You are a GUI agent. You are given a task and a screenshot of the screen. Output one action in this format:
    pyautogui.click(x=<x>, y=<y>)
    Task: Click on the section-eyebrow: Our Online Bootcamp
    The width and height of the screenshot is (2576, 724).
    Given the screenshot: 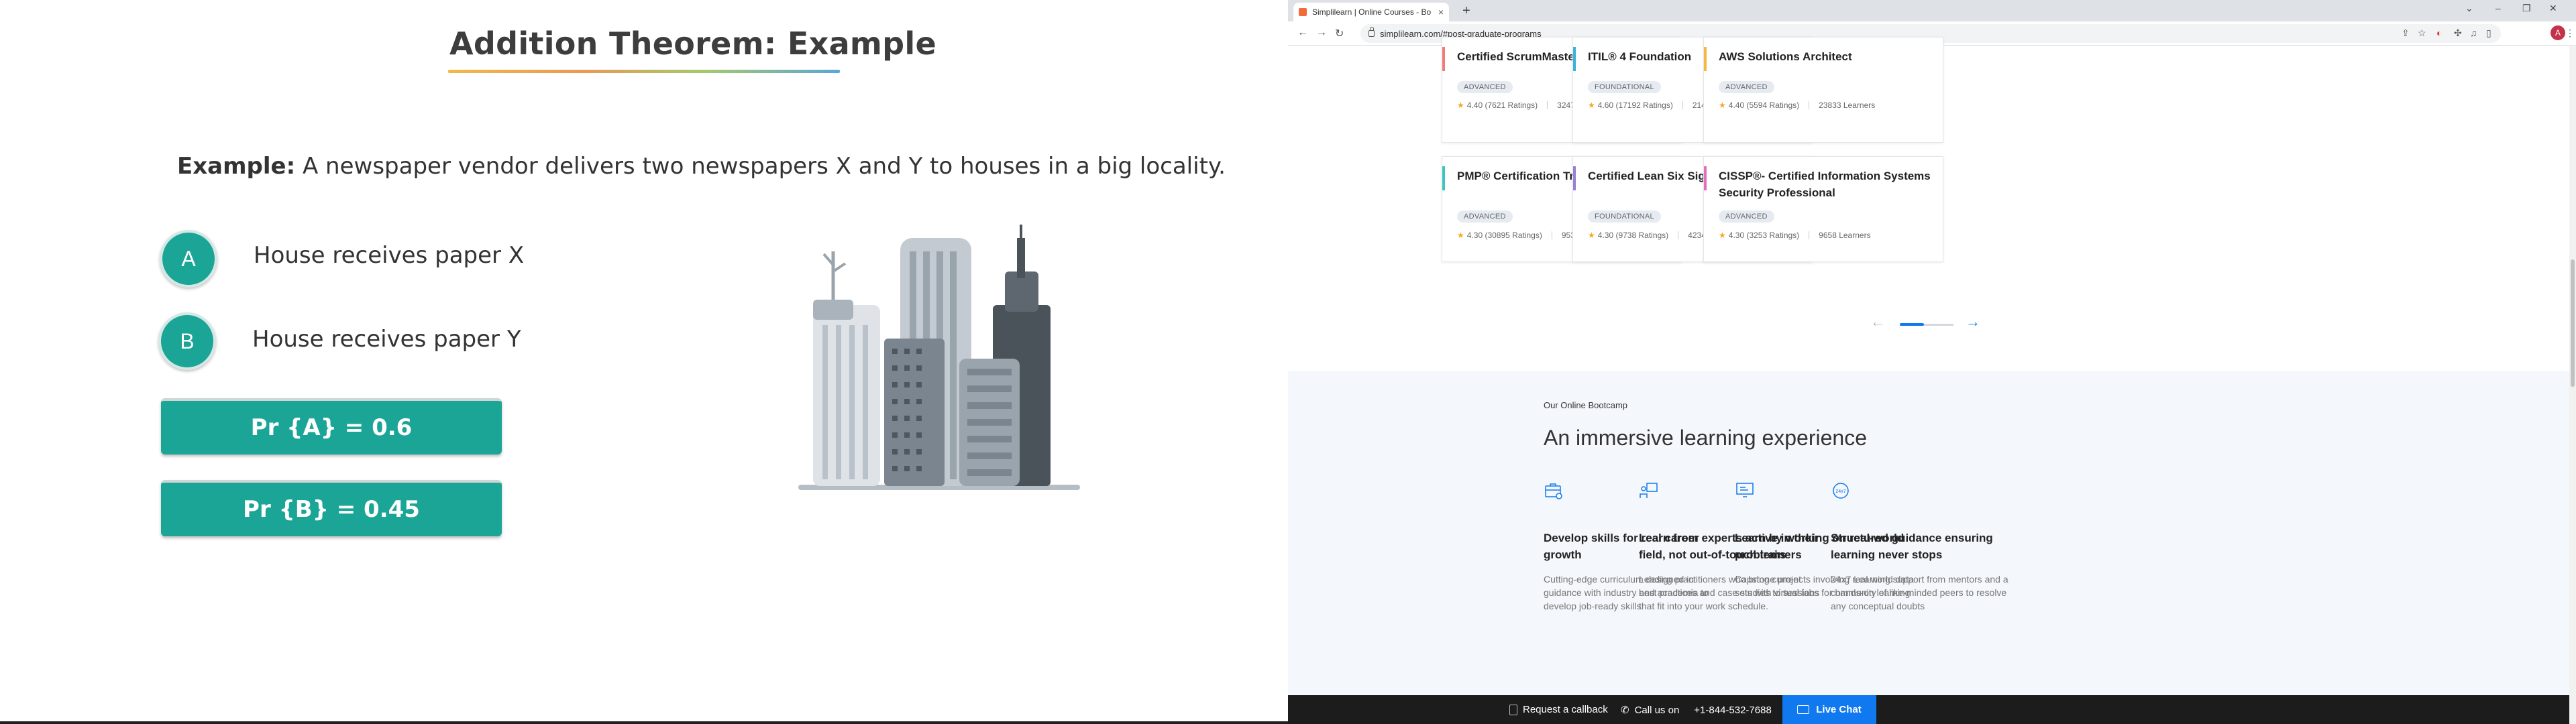 What is the action you would take?
    pyautogui.click(x=1586, y=405)
    